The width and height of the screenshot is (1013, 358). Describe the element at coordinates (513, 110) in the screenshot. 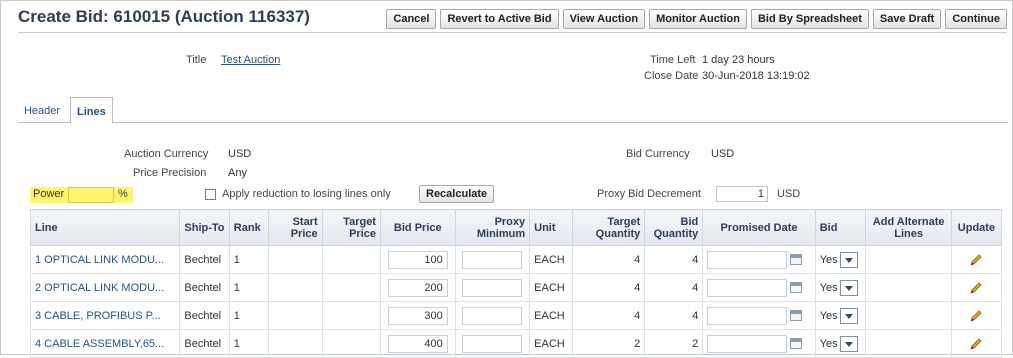

I see `tab-bar: Header Lines` at that location.